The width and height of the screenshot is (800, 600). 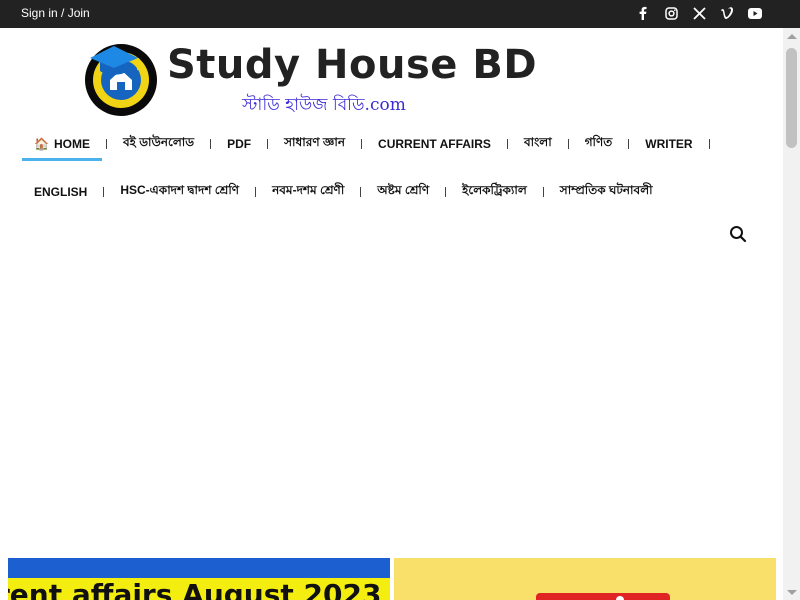 I want to click on top-bar: Sign in / Join, so click(x=400, y=14).